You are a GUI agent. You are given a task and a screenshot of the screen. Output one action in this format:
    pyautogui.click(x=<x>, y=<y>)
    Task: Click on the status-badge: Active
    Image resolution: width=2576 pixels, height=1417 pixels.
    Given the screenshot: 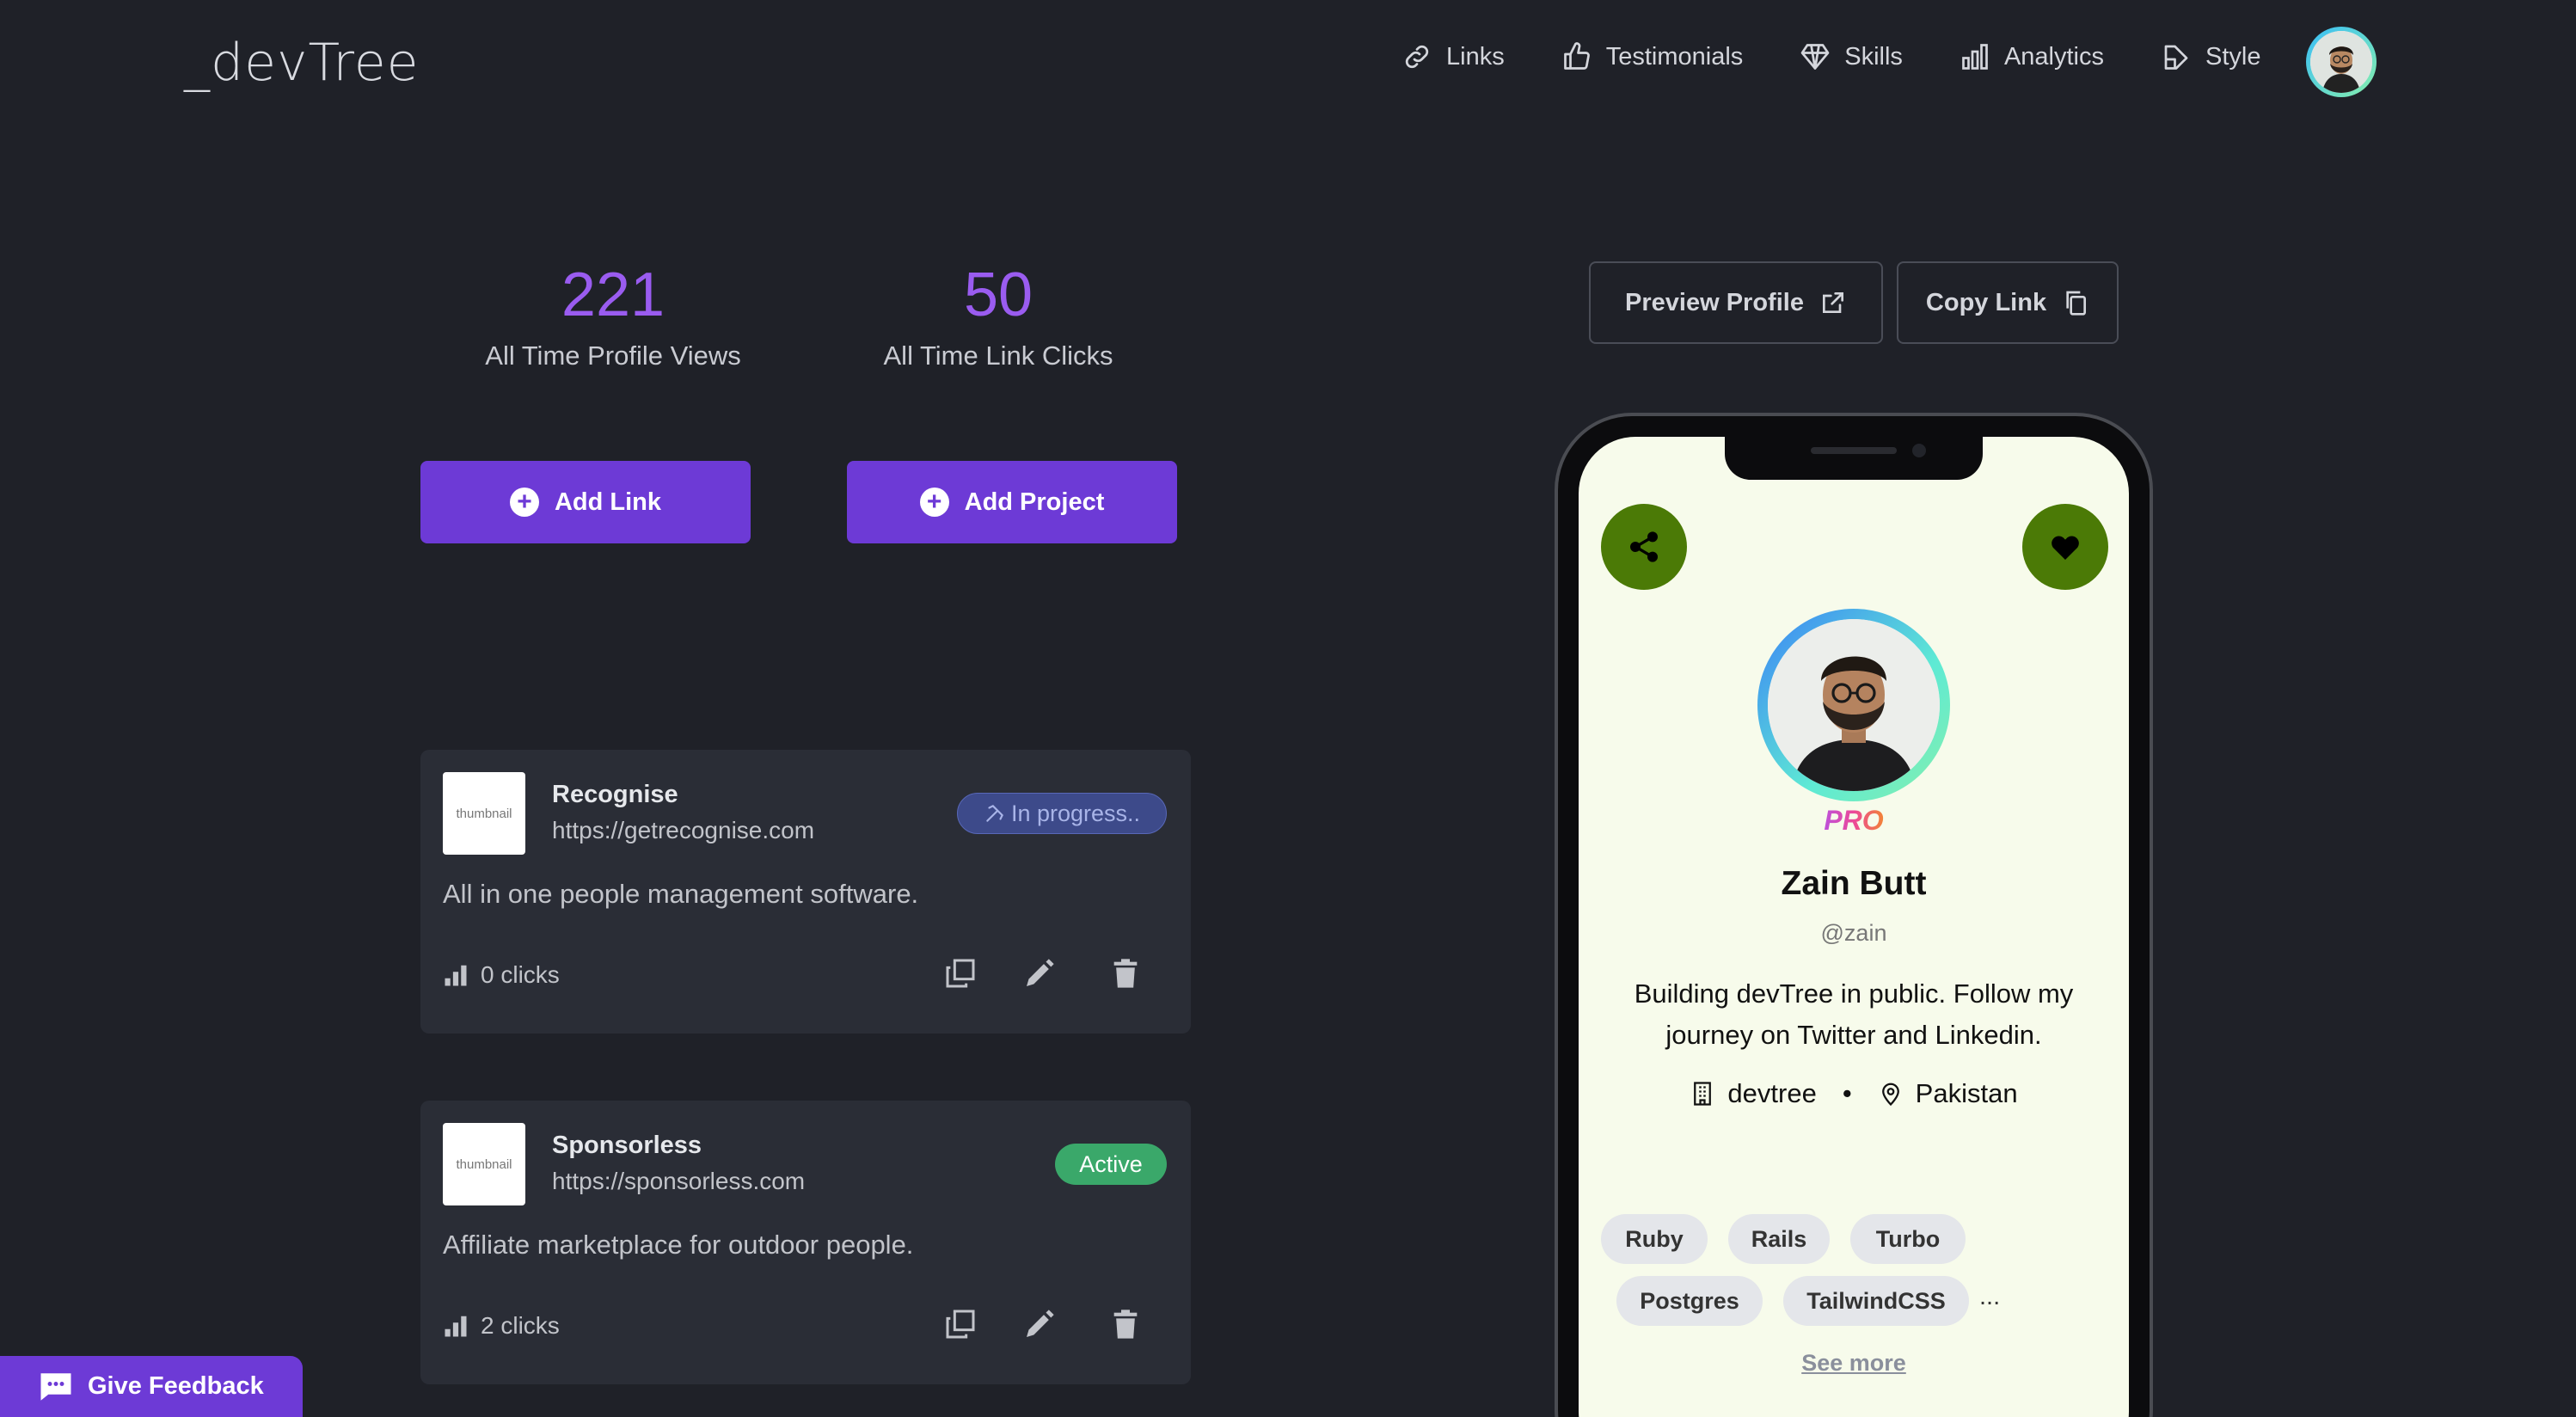 What is the action you would take?
    pyautogui.click(x=1111, y=1165)
    